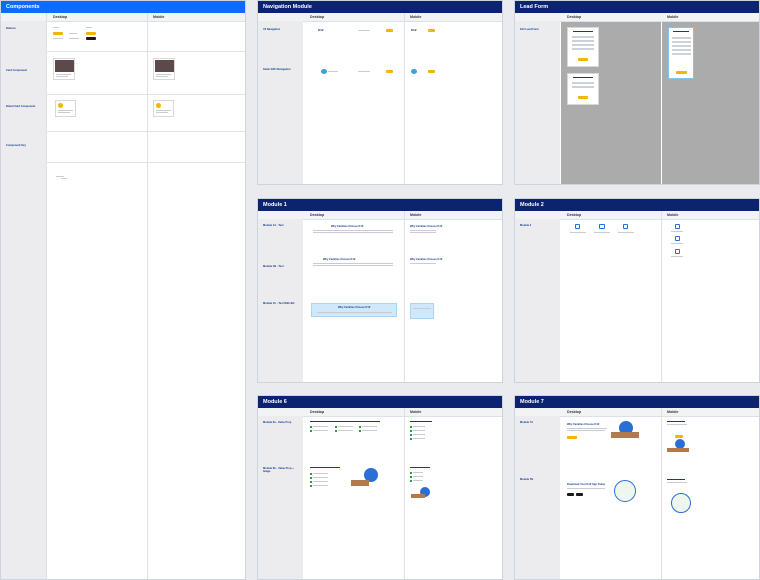 This screenshot has height=580, width=760. I want to click on board-title: Module 6, so click(380, 402).